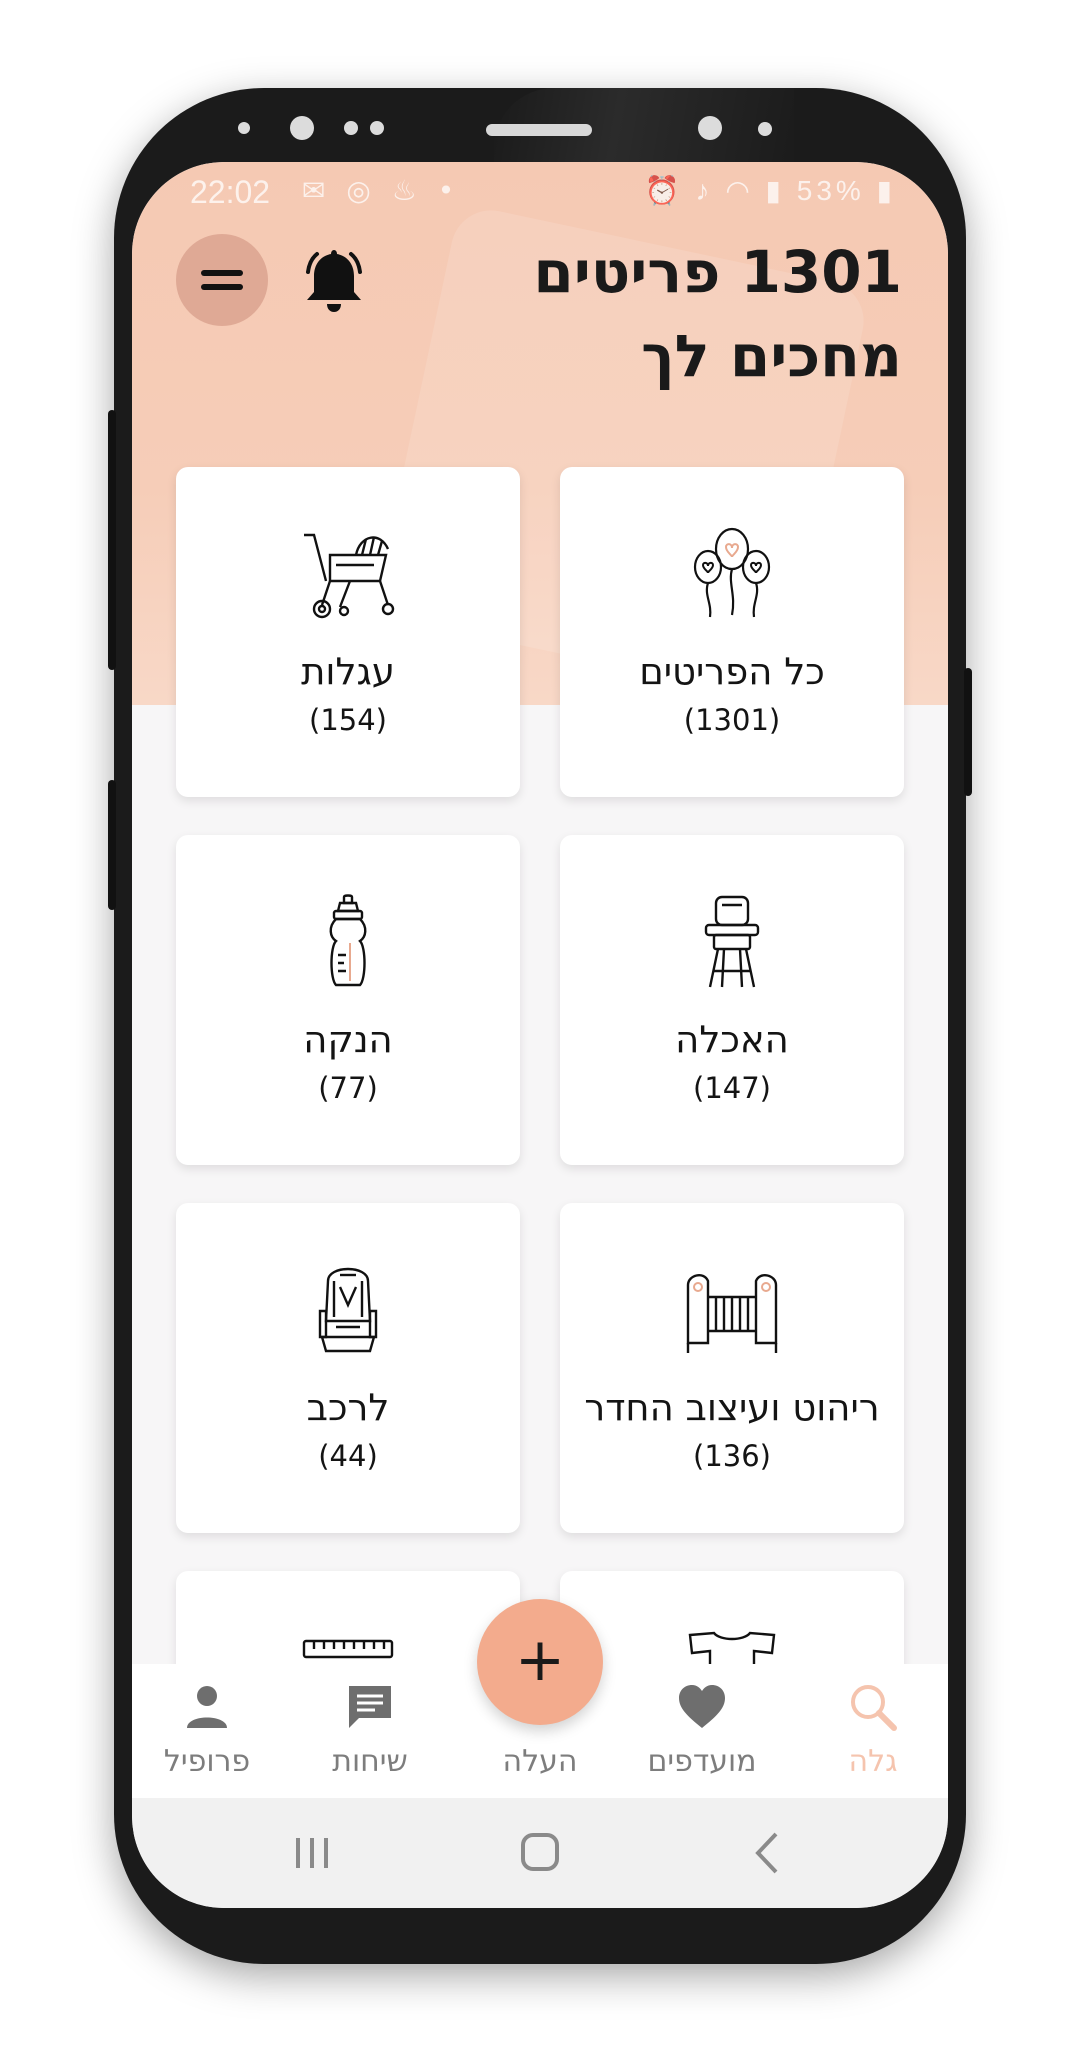  I want to click on category-count: (154), so click(348, 720).